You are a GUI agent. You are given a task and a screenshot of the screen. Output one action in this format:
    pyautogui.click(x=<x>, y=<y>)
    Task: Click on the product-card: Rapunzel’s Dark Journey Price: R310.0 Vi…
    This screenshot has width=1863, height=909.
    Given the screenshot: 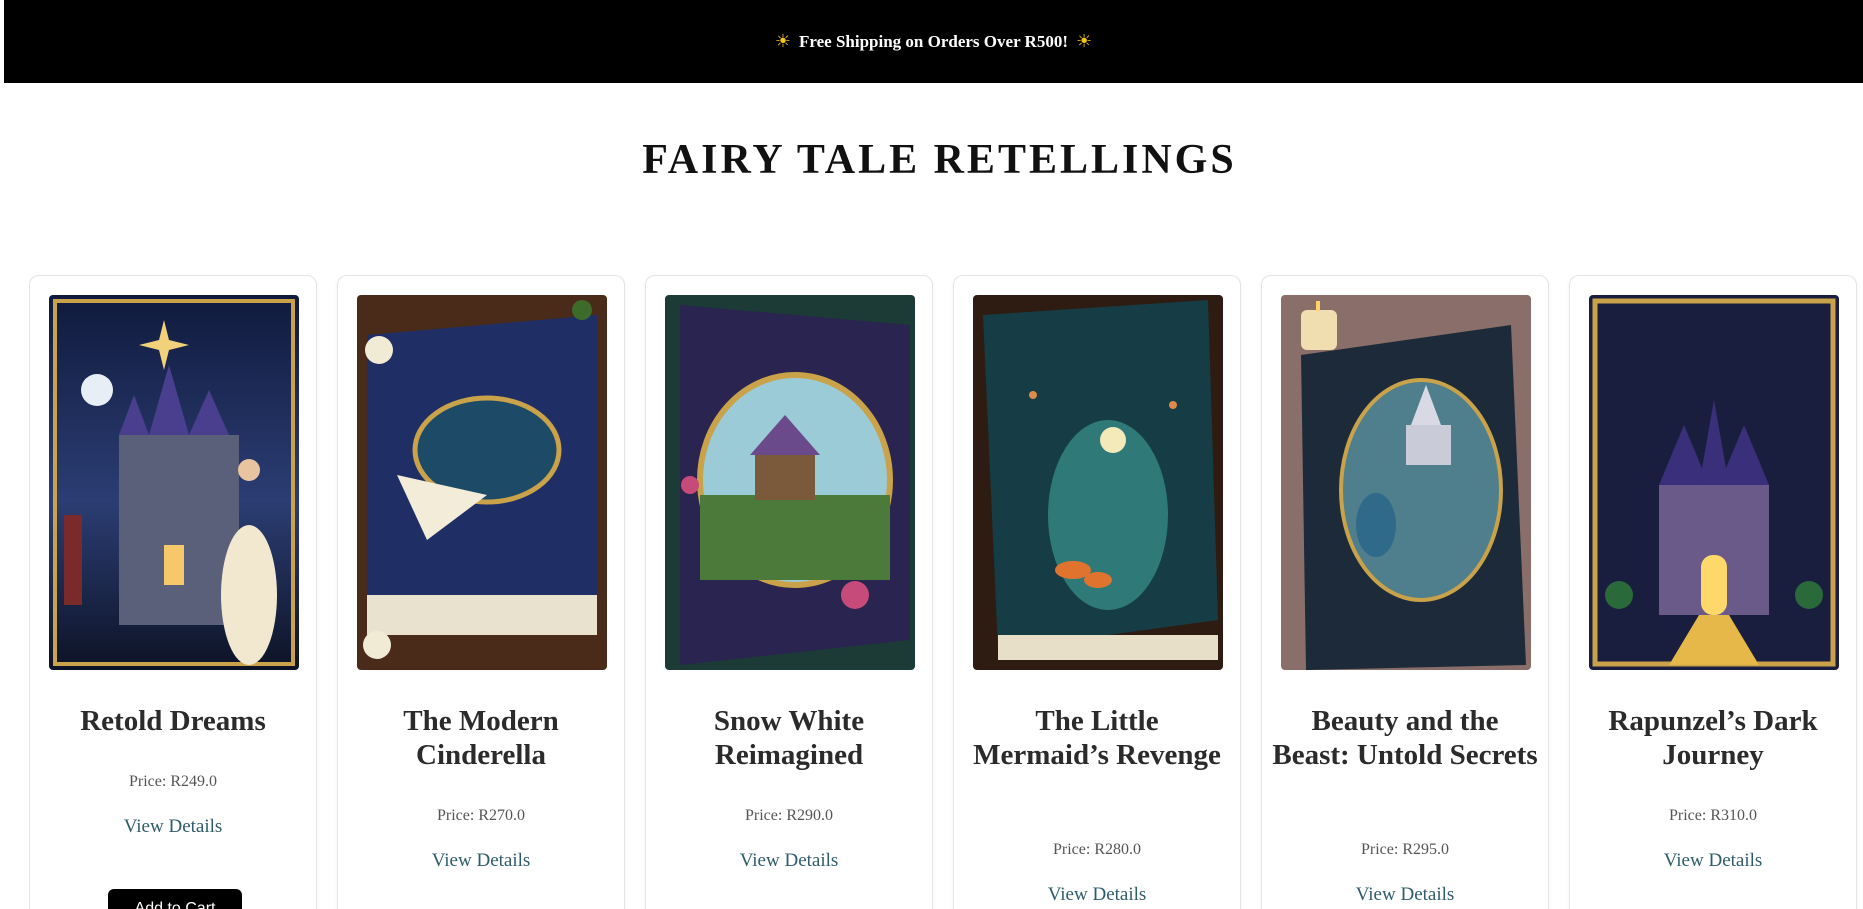 What is the action you would take?
    pyautogui.click(x=1713, y=592)
    